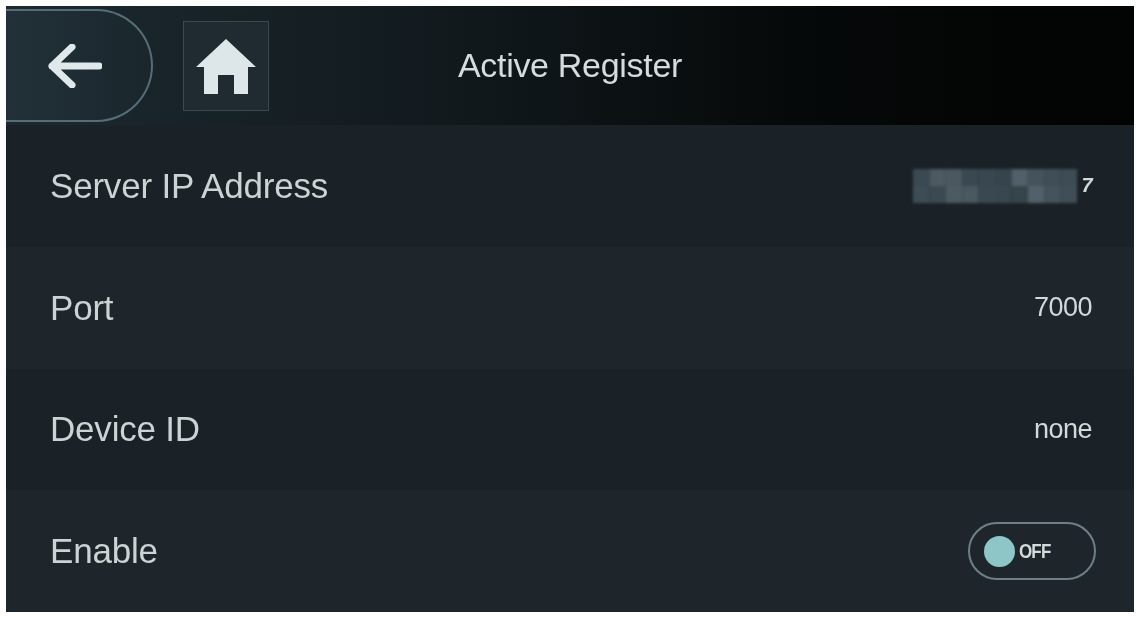  I want to click on back-button, so click(79, 65).